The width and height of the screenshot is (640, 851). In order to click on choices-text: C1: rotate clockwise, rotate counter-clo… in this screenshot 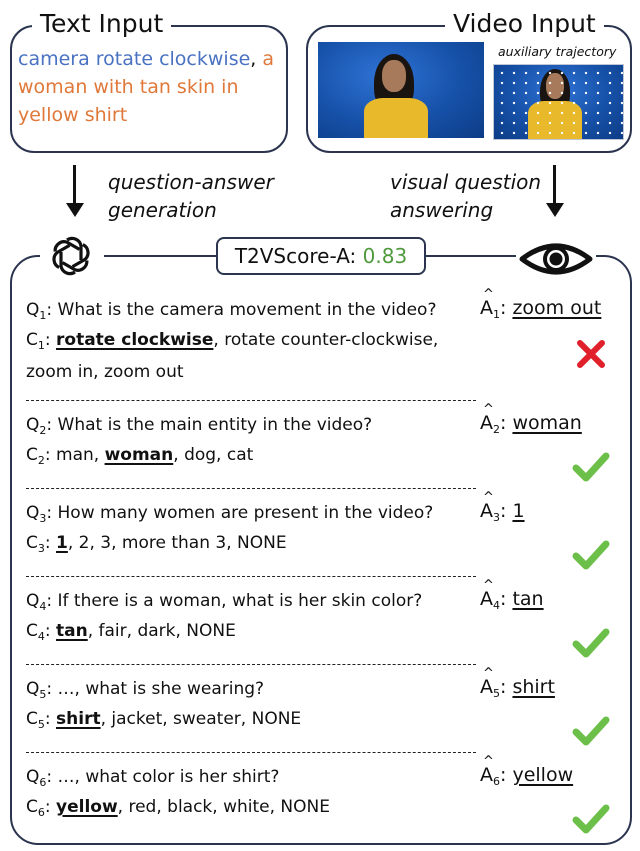, I will do `click(232, 356)`.